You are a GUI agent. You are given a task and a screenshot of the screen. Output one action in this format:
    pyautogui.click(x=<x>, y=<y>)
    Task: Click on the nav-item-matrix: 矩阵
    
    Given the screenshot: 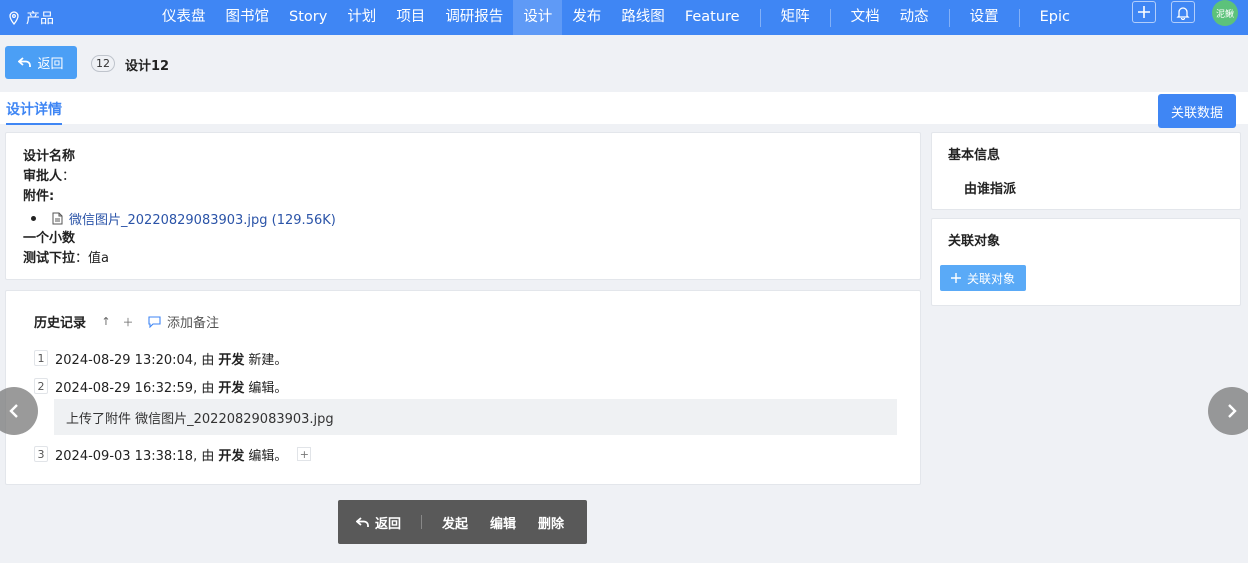 What is the action you would take?
    pyautogui.click(x=795, y=17)
    